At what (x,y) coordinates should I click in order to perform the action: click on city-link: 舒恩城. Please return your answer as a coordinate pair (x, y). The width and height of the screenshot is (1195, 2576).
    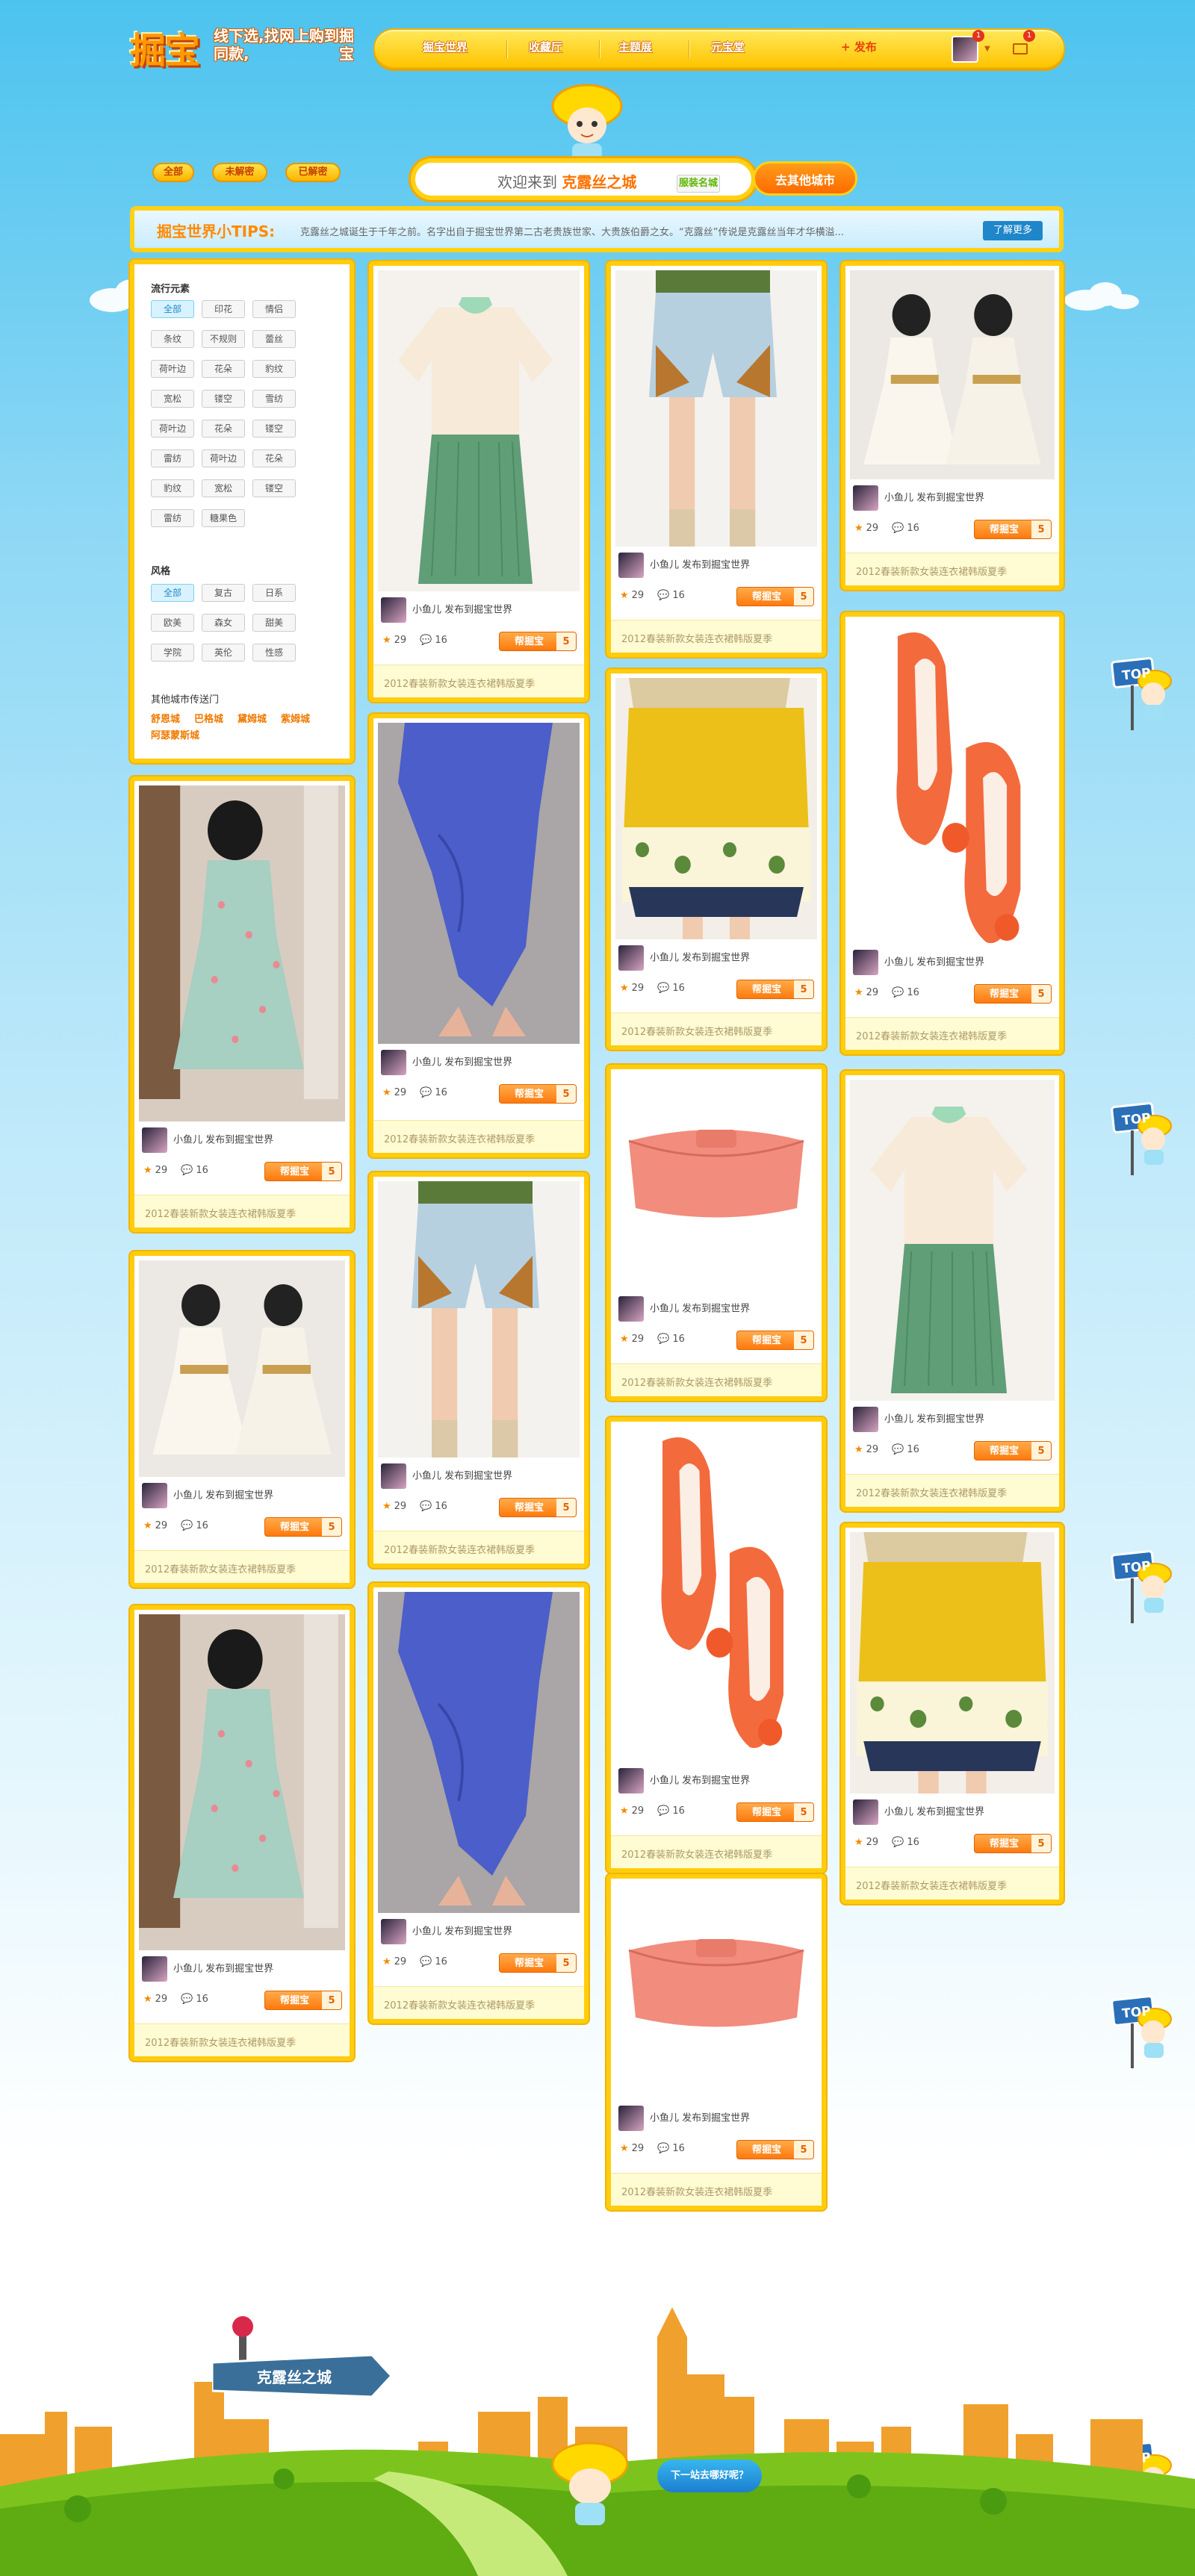
    Looking at the image, I should click on (165, 718).